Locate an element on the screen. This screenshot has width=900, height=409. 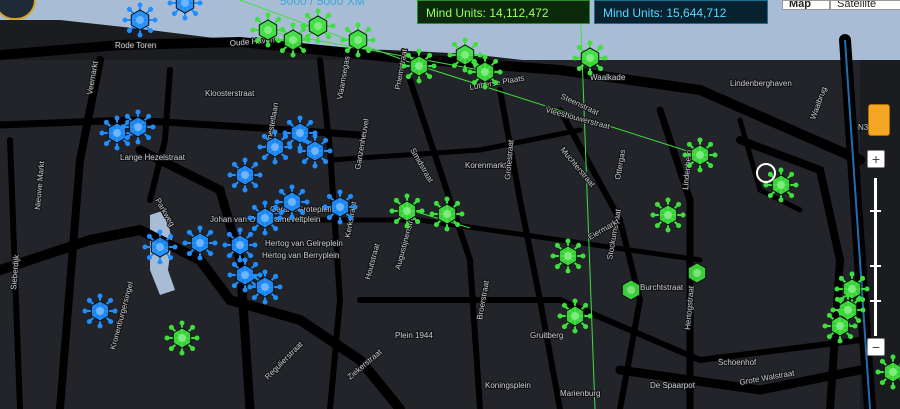
street-label: Plein 1944 is located at coordinates (414, 335).